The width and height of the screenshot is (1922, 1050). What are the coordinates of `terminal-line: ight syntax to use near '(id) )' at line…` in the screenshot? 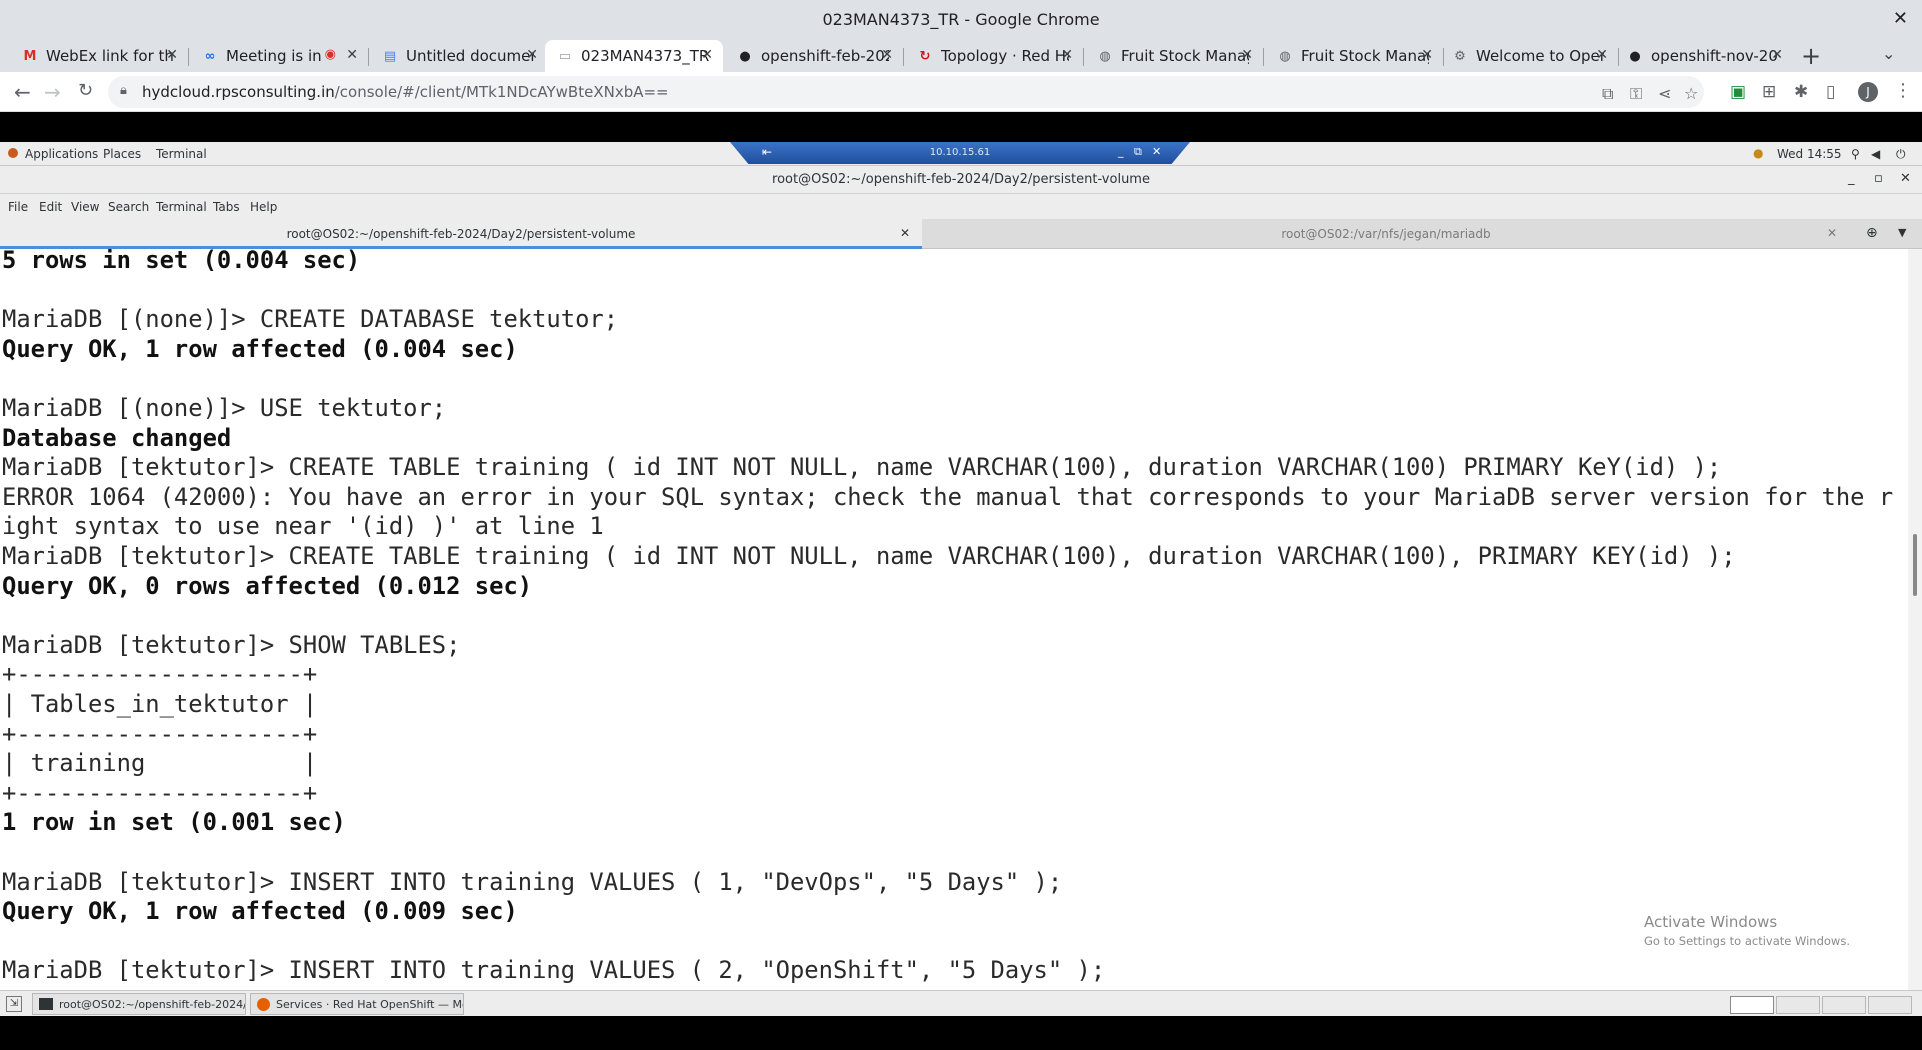 It's located at (303, 526).